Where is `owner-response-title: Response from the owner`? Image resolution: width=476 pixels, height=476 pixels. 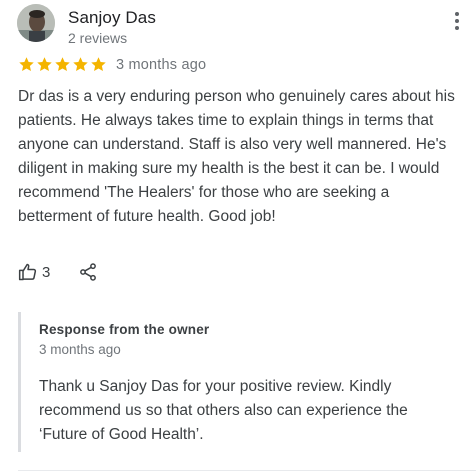
owner-response-title: Response from the owner is located at coordinates (124, 329).